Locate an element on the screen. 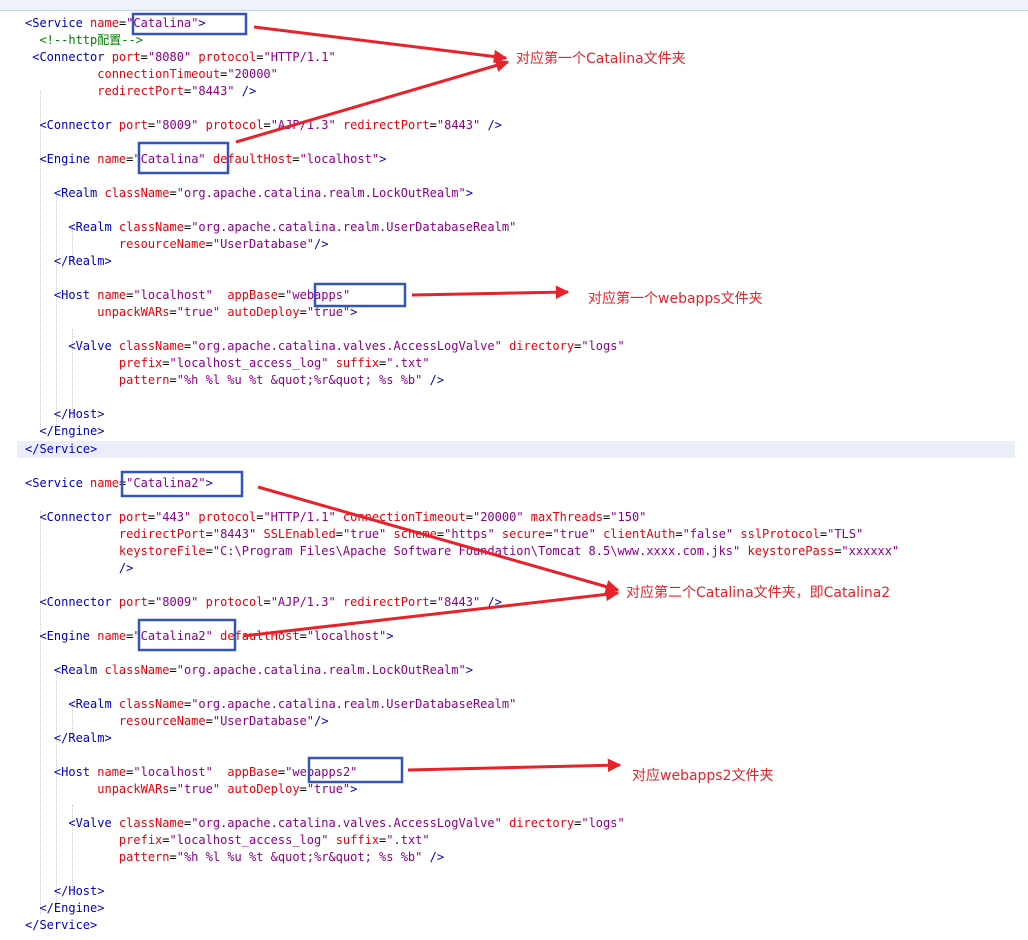 This screenshot has width=1028, height=940. code-token: "8009" is located at coordinates (177, 601).